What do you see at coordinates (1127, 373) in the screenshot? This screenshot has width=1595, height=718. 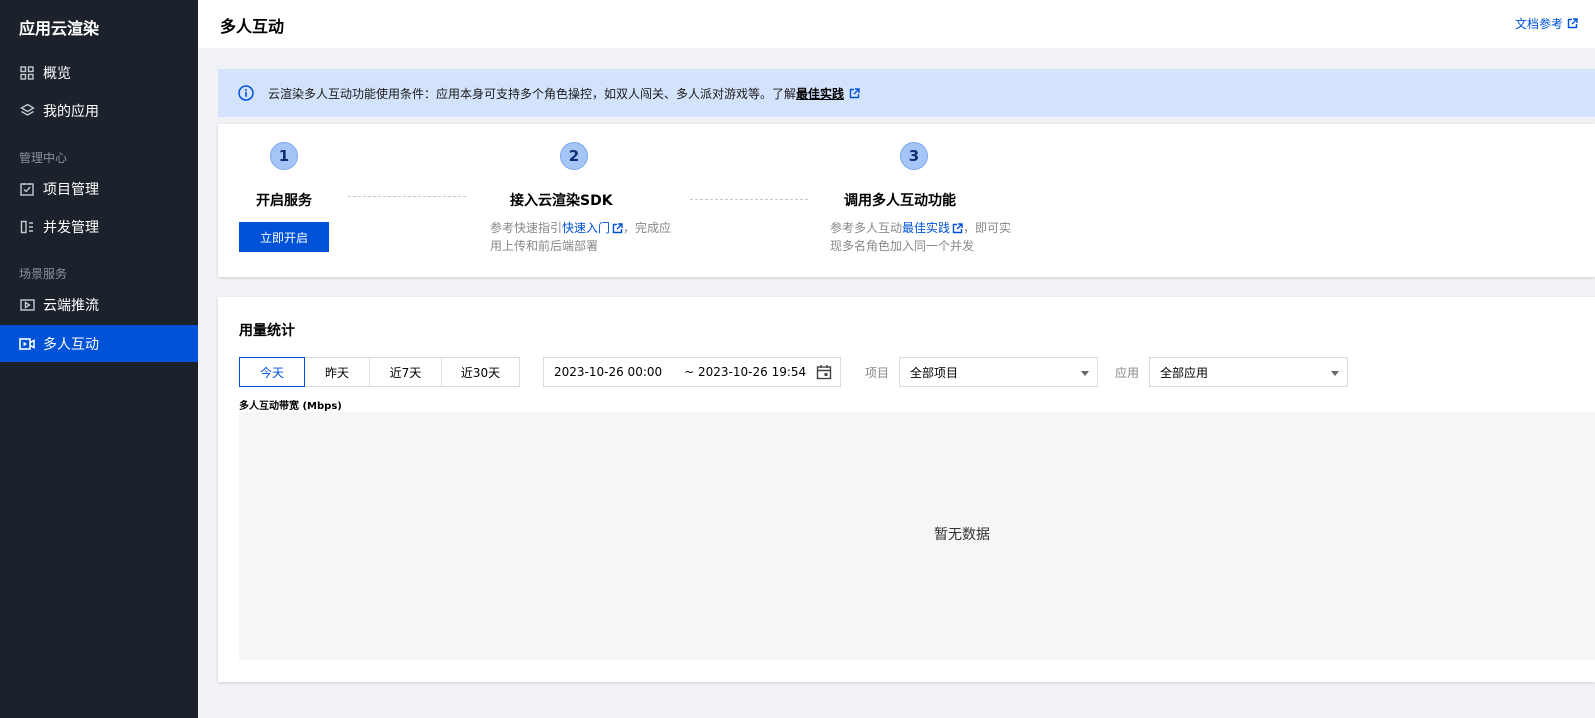 I see `app-filter-label: 应用` at bounding box center [1127, 373].